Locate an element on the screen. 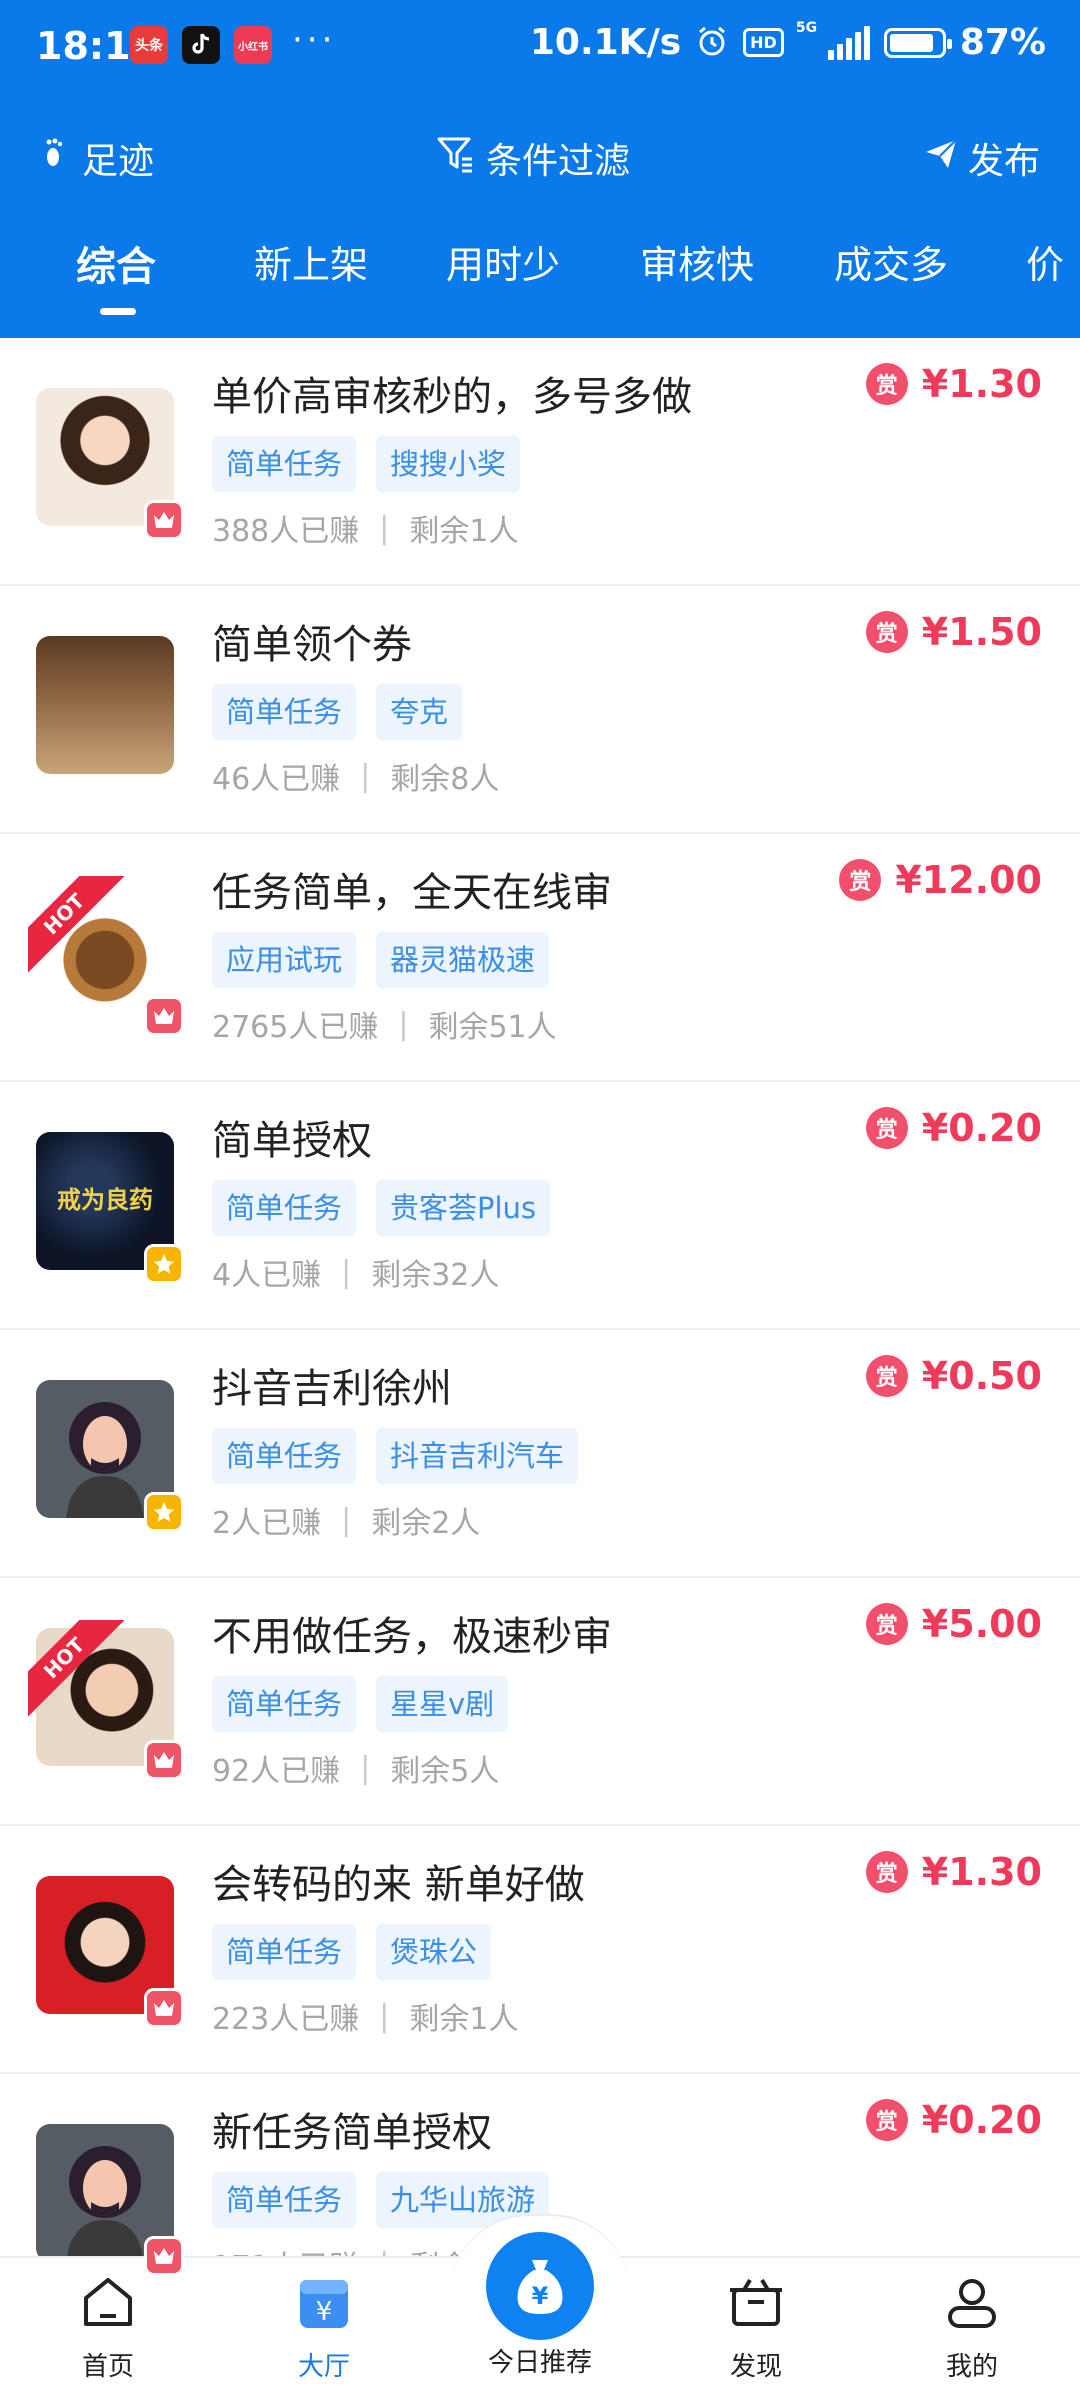 This screenshot has height=2400, width=1080. douyin-app-icon is located at coordinates (201, 45).